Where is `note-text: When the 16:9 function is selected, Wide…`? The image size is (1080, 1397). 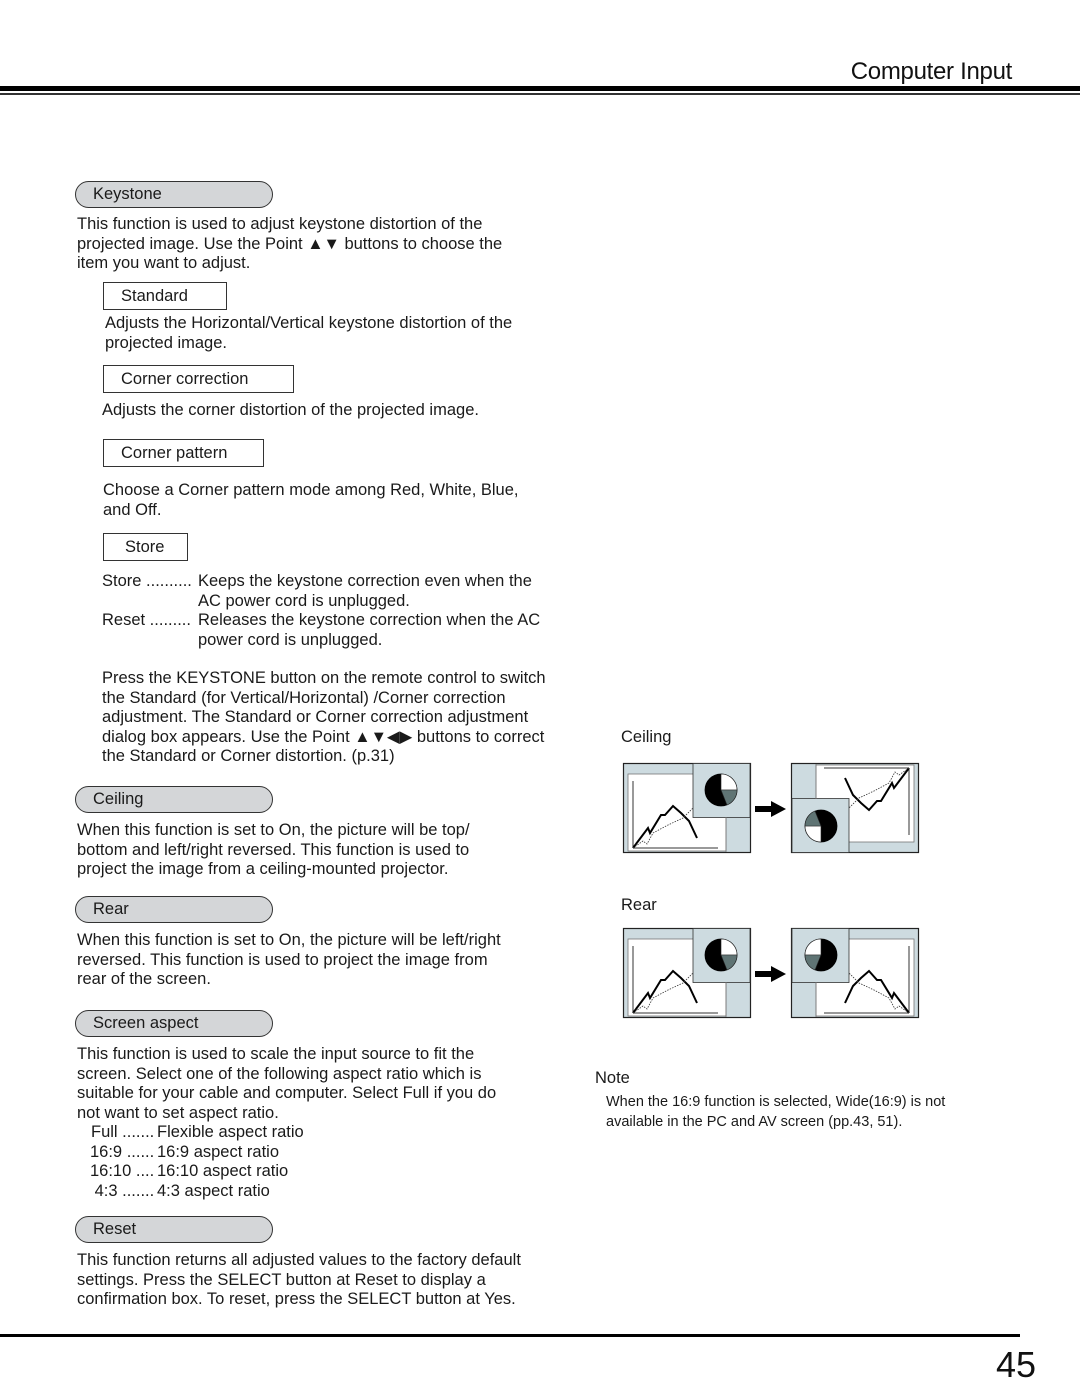
note-text: When the 16:9 function is selected, Wide… is located at coordinates (776, 1112).